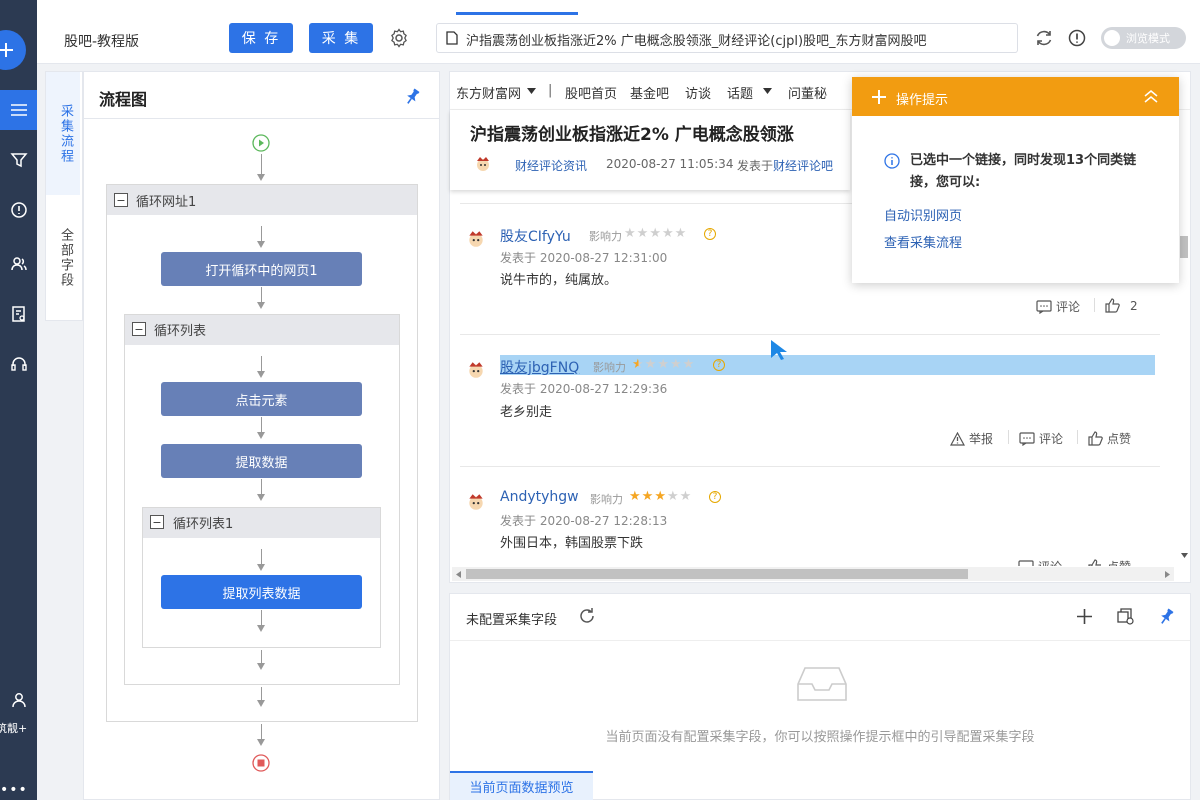 This screenshot has height=800, width=1200. What do you see at coordinates (740, 92) in the screenshot?
I see `nav-item-topic: 话题` at bounding box center [740, 92].